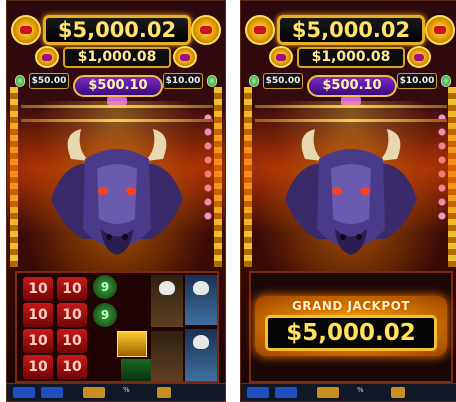  What do you see at coordinates (351, 333) in the screenshot?
I see `grand-jackpot-amount: $5,000.02` at bounding box center [351, 333].